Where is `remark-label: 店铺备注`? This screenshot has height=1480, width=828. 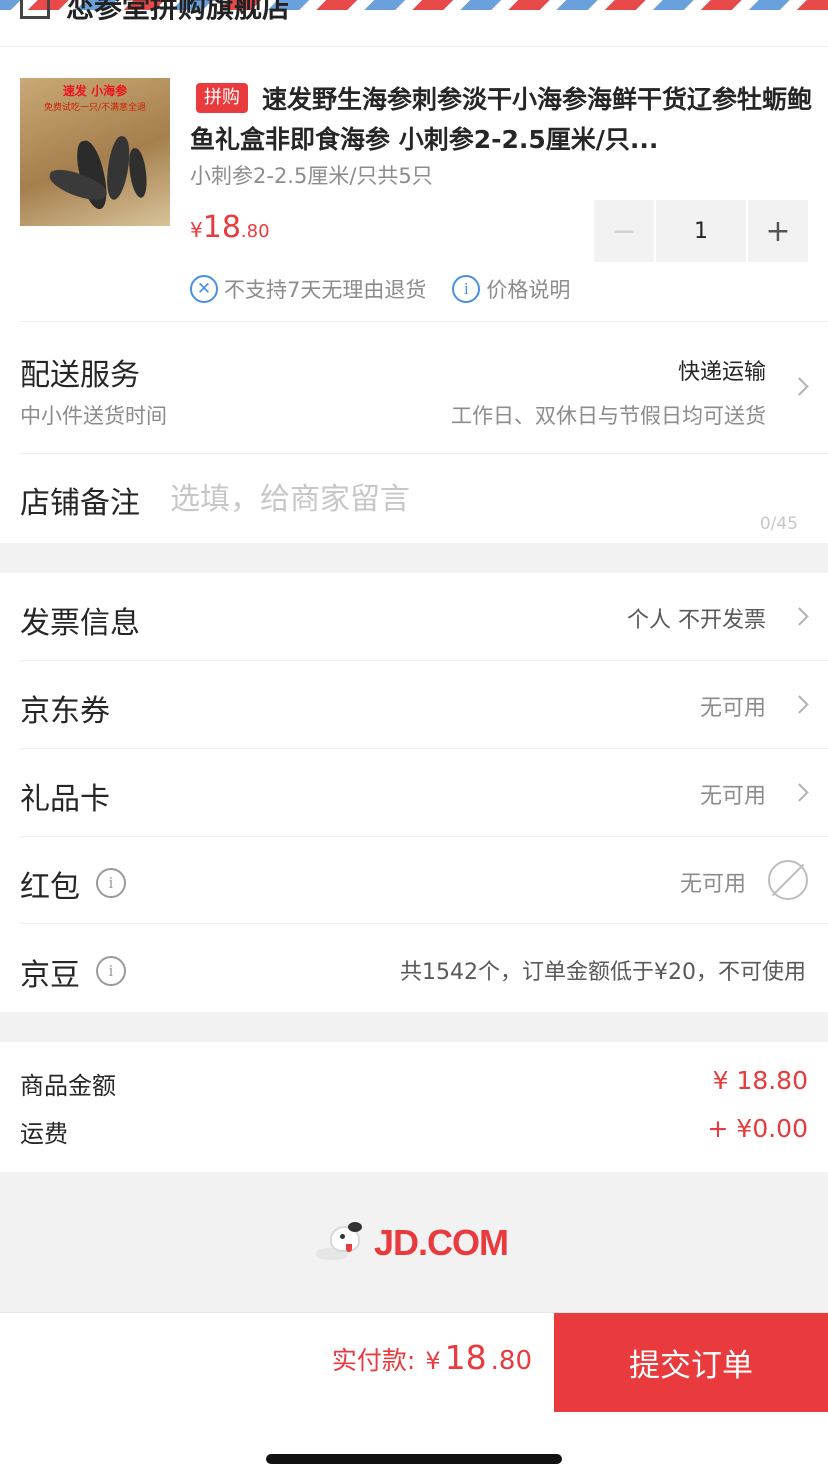 remark-label: 店铺备注 is located at coordinates (80, 503).